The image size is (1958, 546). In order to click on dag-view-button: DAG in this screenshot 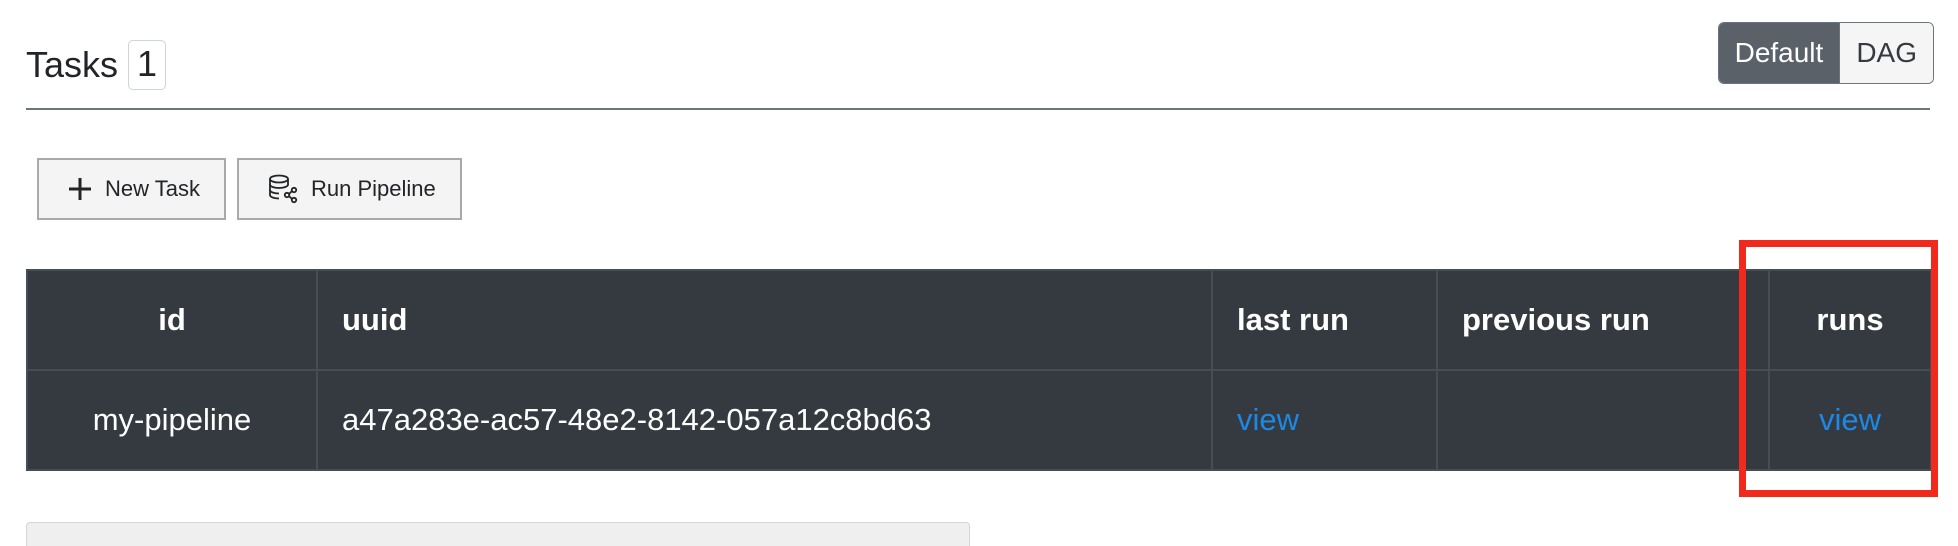, I will do `click(1886, 53)`.